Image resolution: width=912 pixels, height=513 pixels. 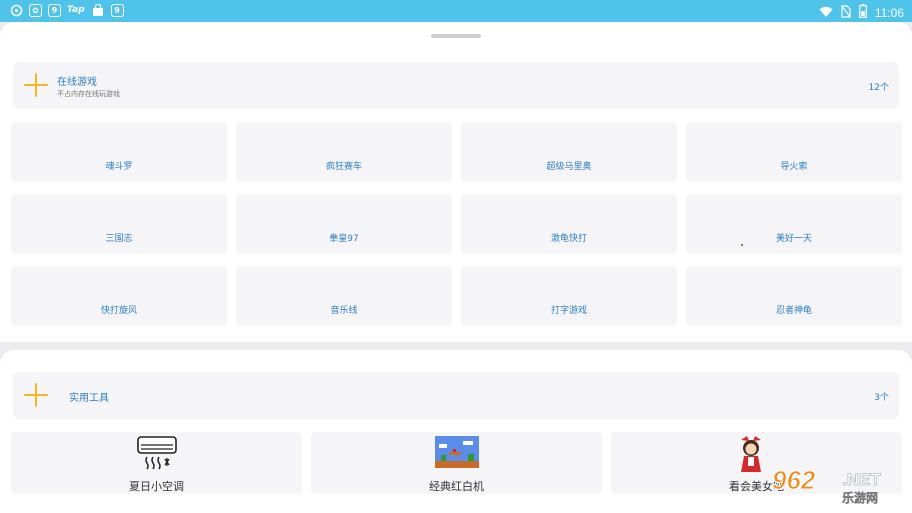 I want to click on tool-tile: 经典红白机, so click(x=456, y=463).